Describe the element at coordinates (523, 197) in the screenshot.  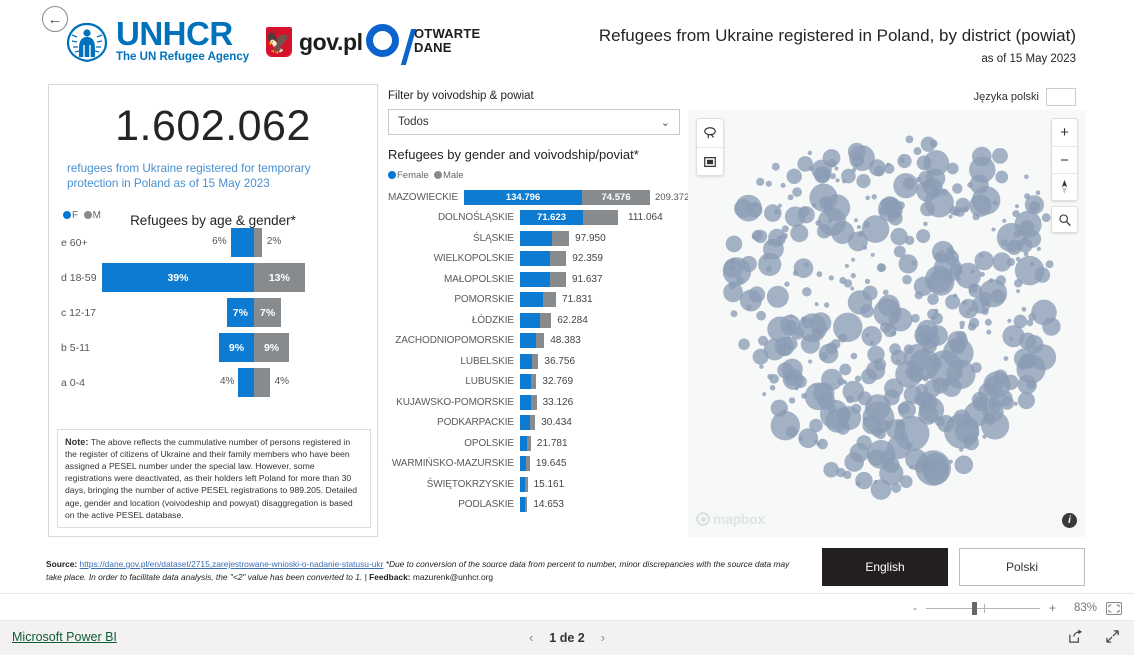
I see `voivodship-bar-female: 134.796` at that location.